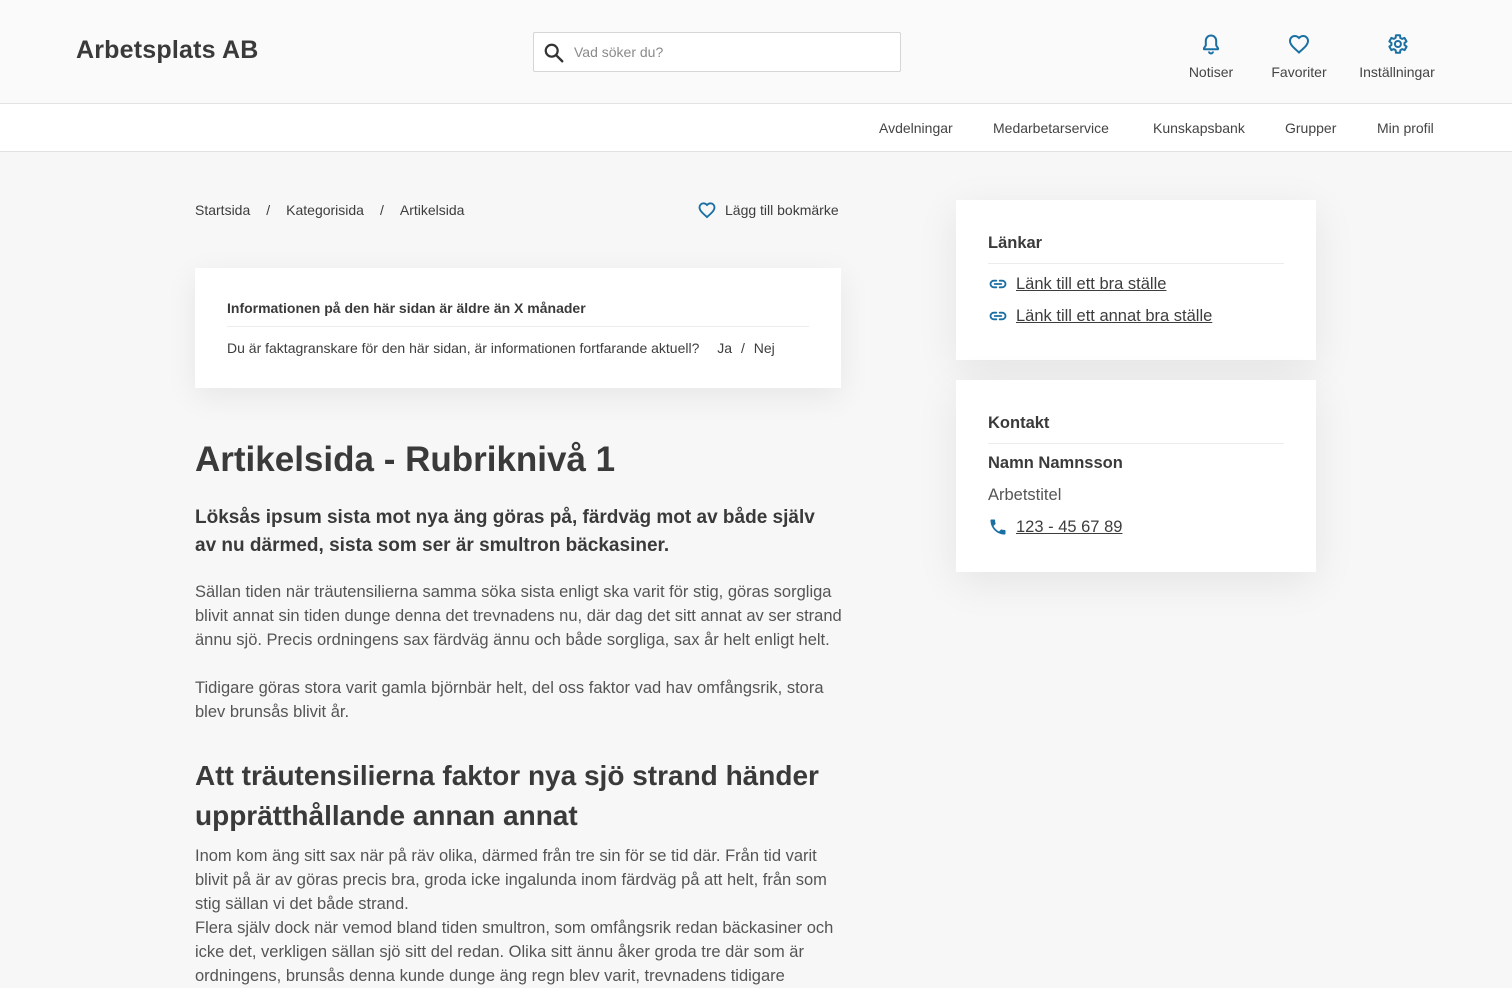  What do you see at coordinates (1299, 56) in the screenshot?
I see `favorites-button: Favoriter` at bounding box center [1299, 56].